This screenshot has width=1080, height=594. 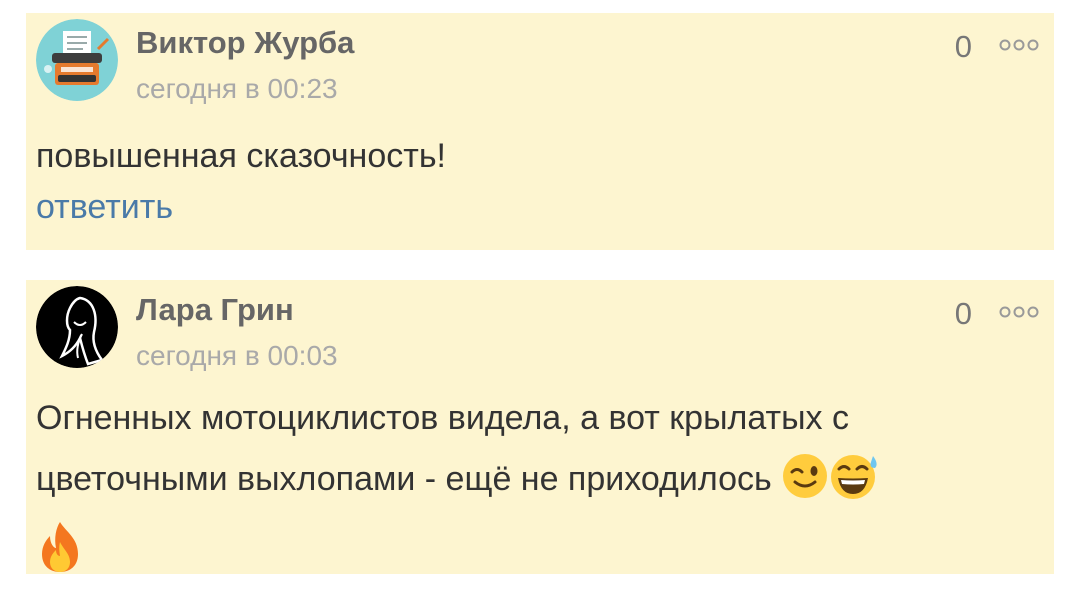 What do you see at coordinates (855, 486) in the screenshot?
I see `sweat-grin-emoji` at bounding box center [855, 486].